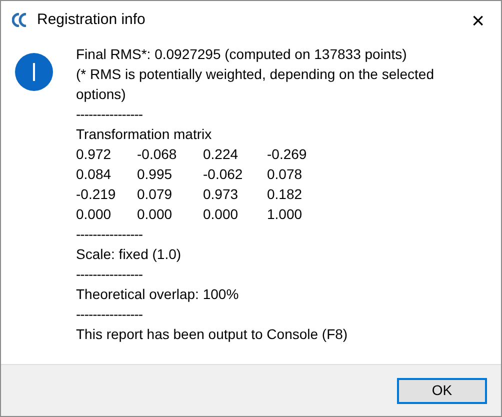 The height and width of the screenshot is (417, 502). What do you see at coordinates (478, 20) in the screenshot?
I see `close-button: ×` at bounding box center [478, 20].